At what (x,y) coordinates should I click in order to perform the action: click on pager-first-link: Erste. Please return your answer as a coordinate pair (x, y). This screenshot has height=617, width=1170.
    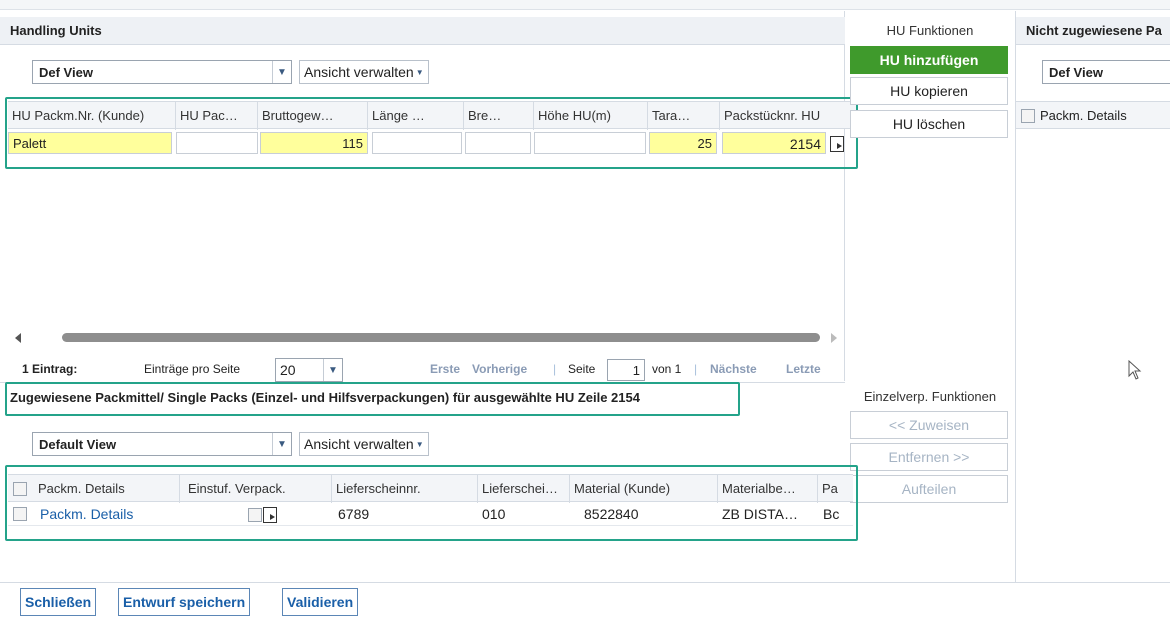
    Looking at the image, I should click on (445, 369).